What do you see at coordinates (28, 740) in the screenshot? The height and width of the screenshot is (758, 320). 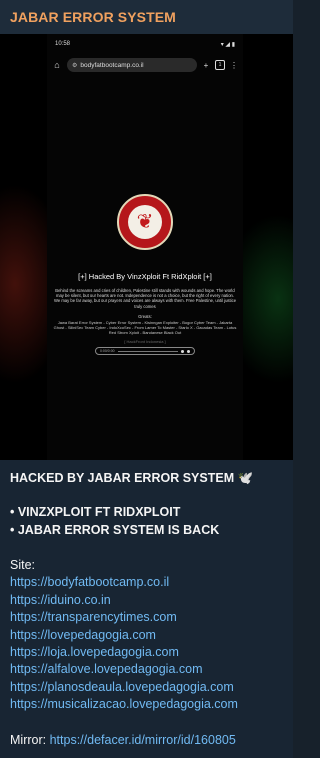 I see `mirror-label: Mirror:` at bounding box center [28, 740].